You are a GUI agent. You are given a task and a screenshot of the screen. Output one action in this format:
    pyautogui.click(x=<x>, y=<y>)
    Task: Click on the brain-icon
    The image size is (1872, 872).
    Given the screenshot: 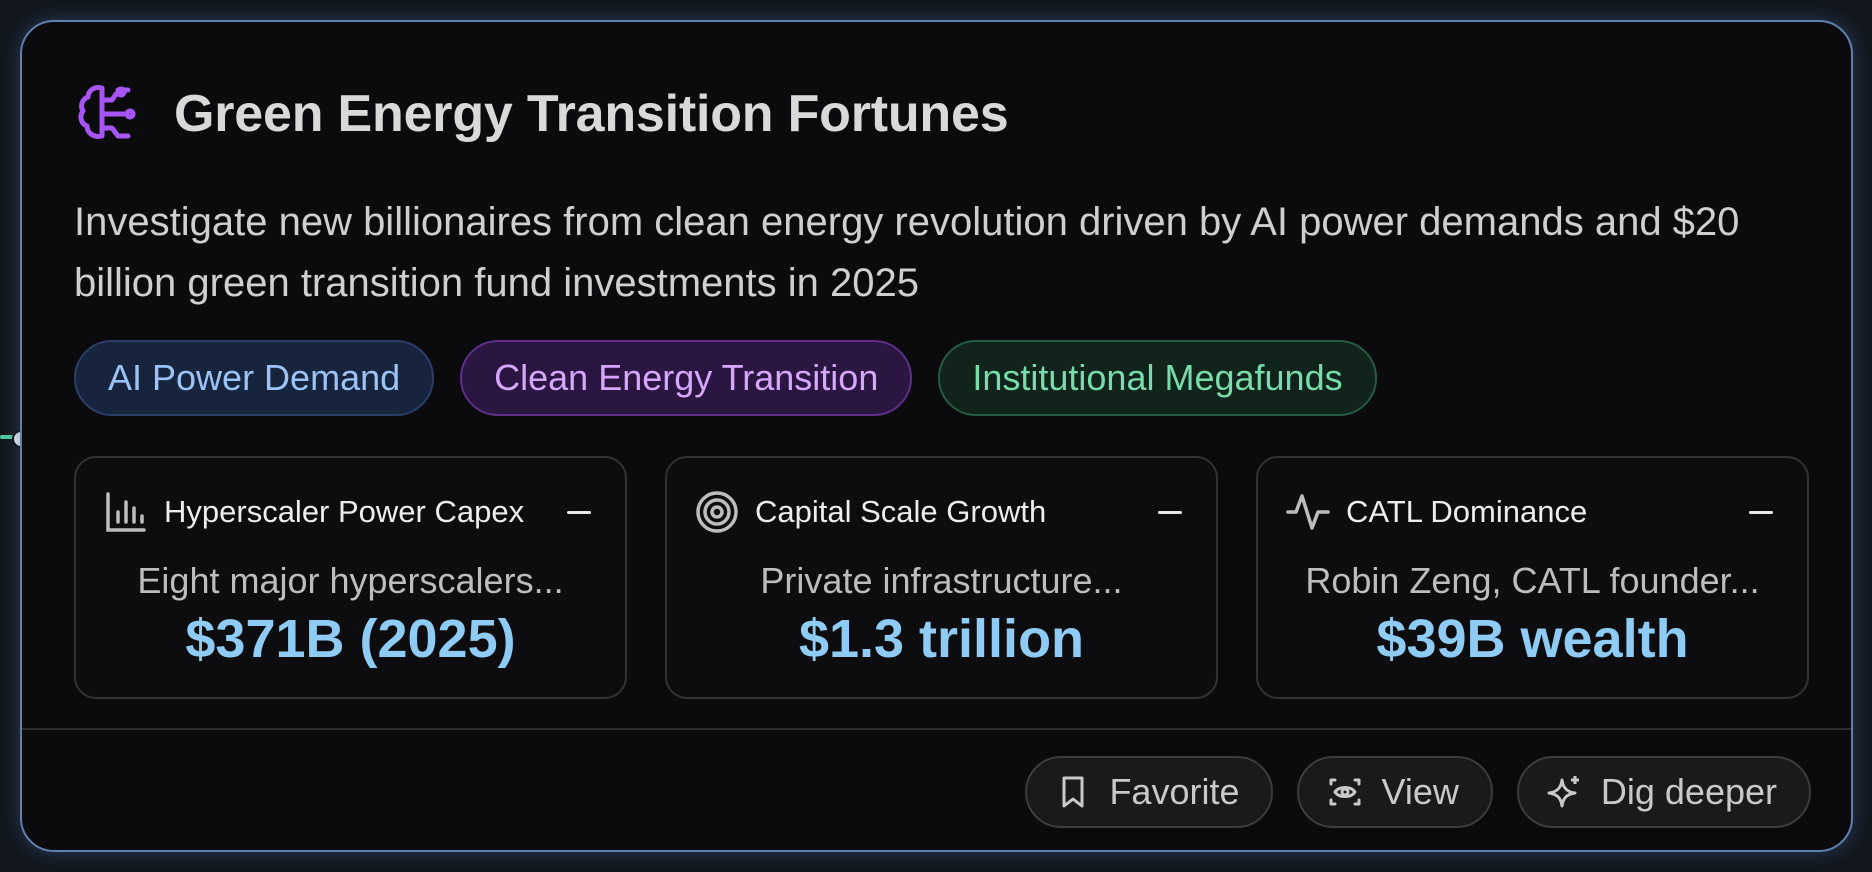 What is the action you would take?
    pyautogui.click(x=107, y=112)
    